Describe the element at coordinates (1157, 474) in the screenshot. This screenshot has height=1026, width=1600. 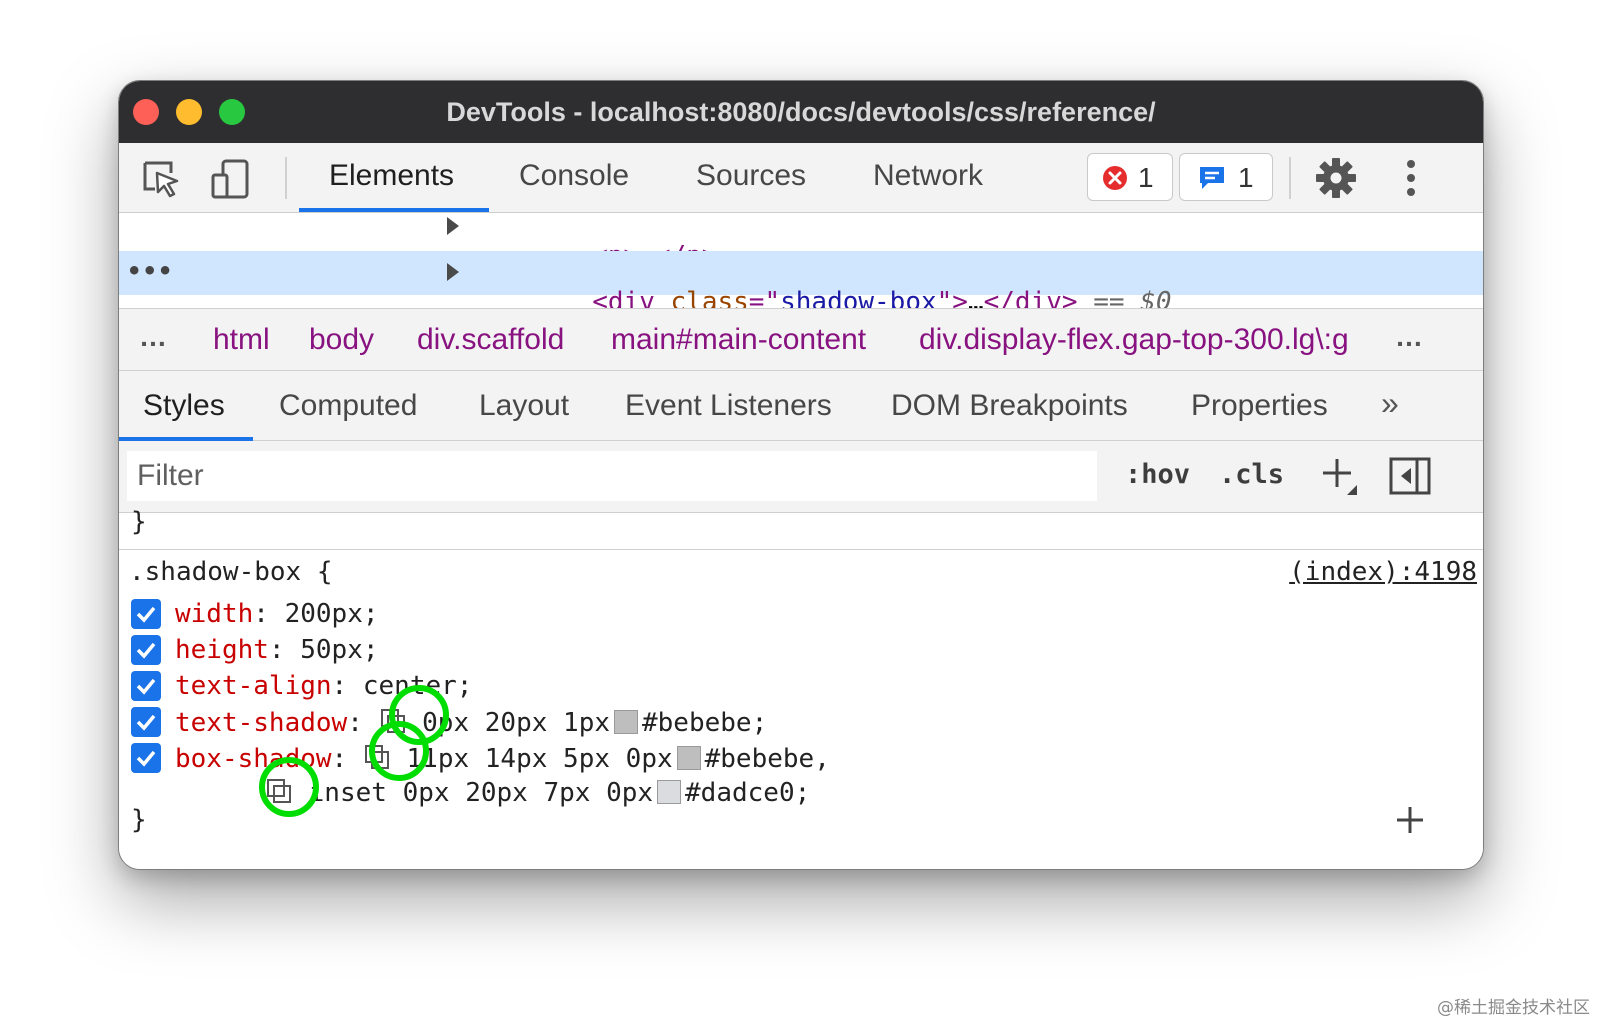
I see `hov-button: :hov` at that location.